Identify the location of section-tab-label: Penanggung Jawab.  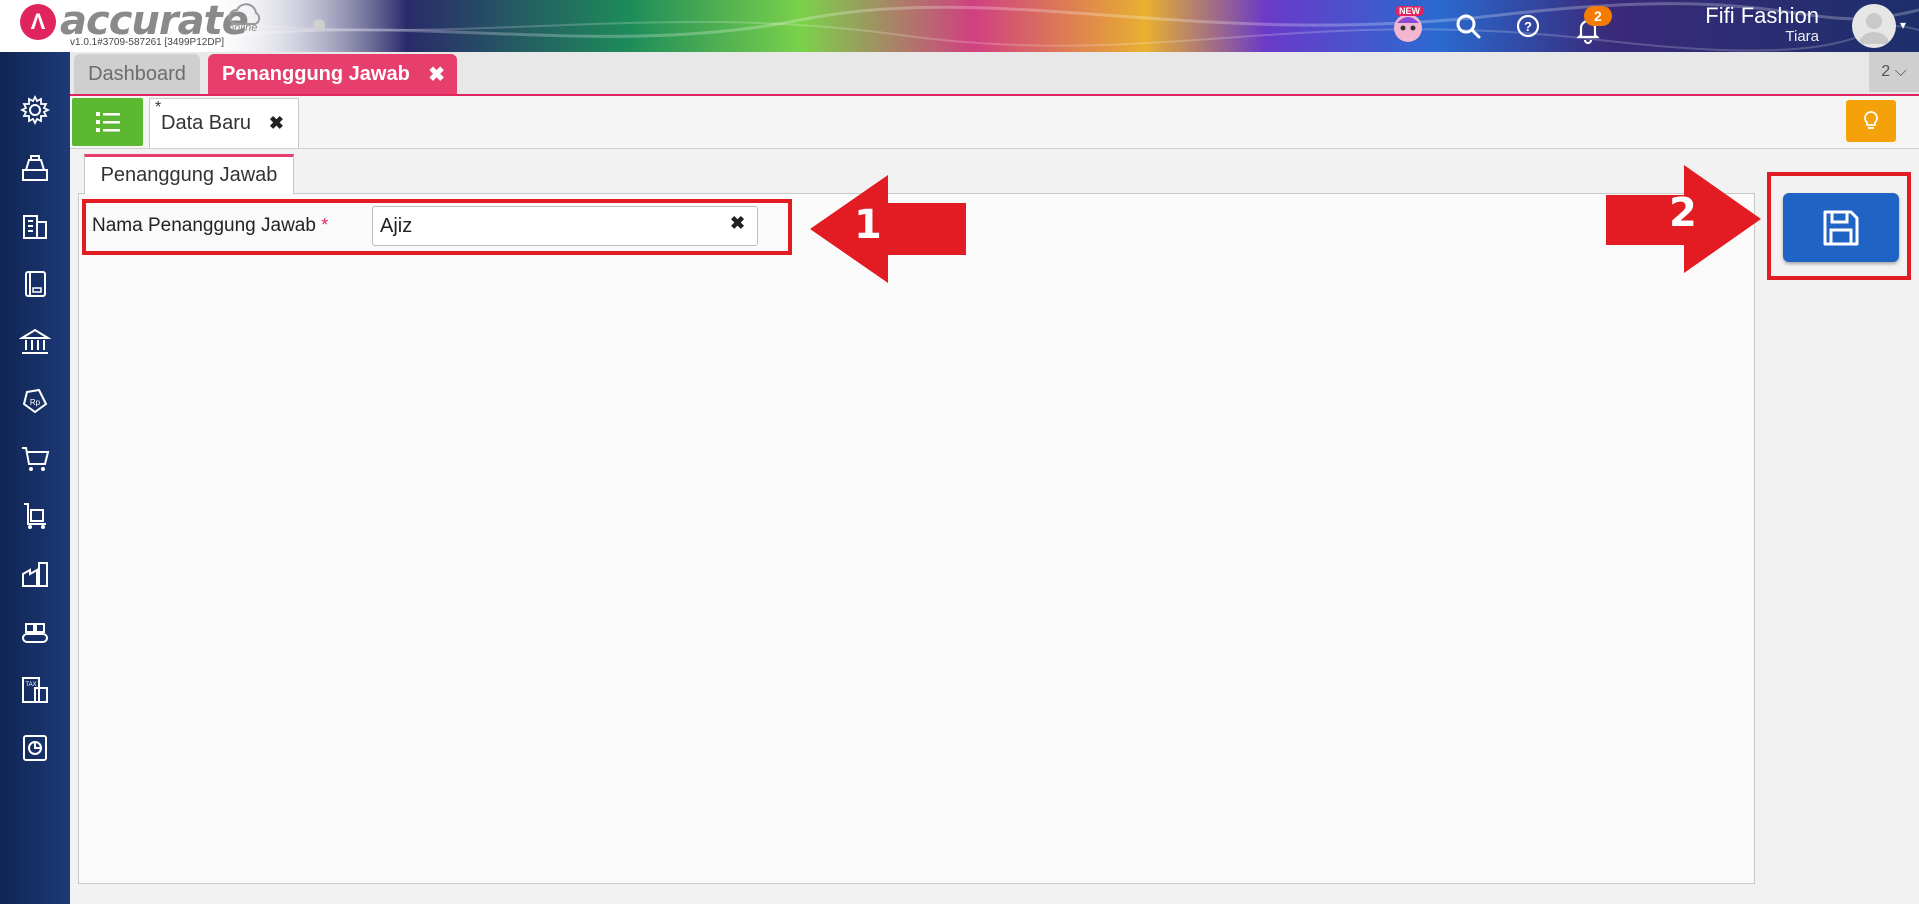
(189, 175).